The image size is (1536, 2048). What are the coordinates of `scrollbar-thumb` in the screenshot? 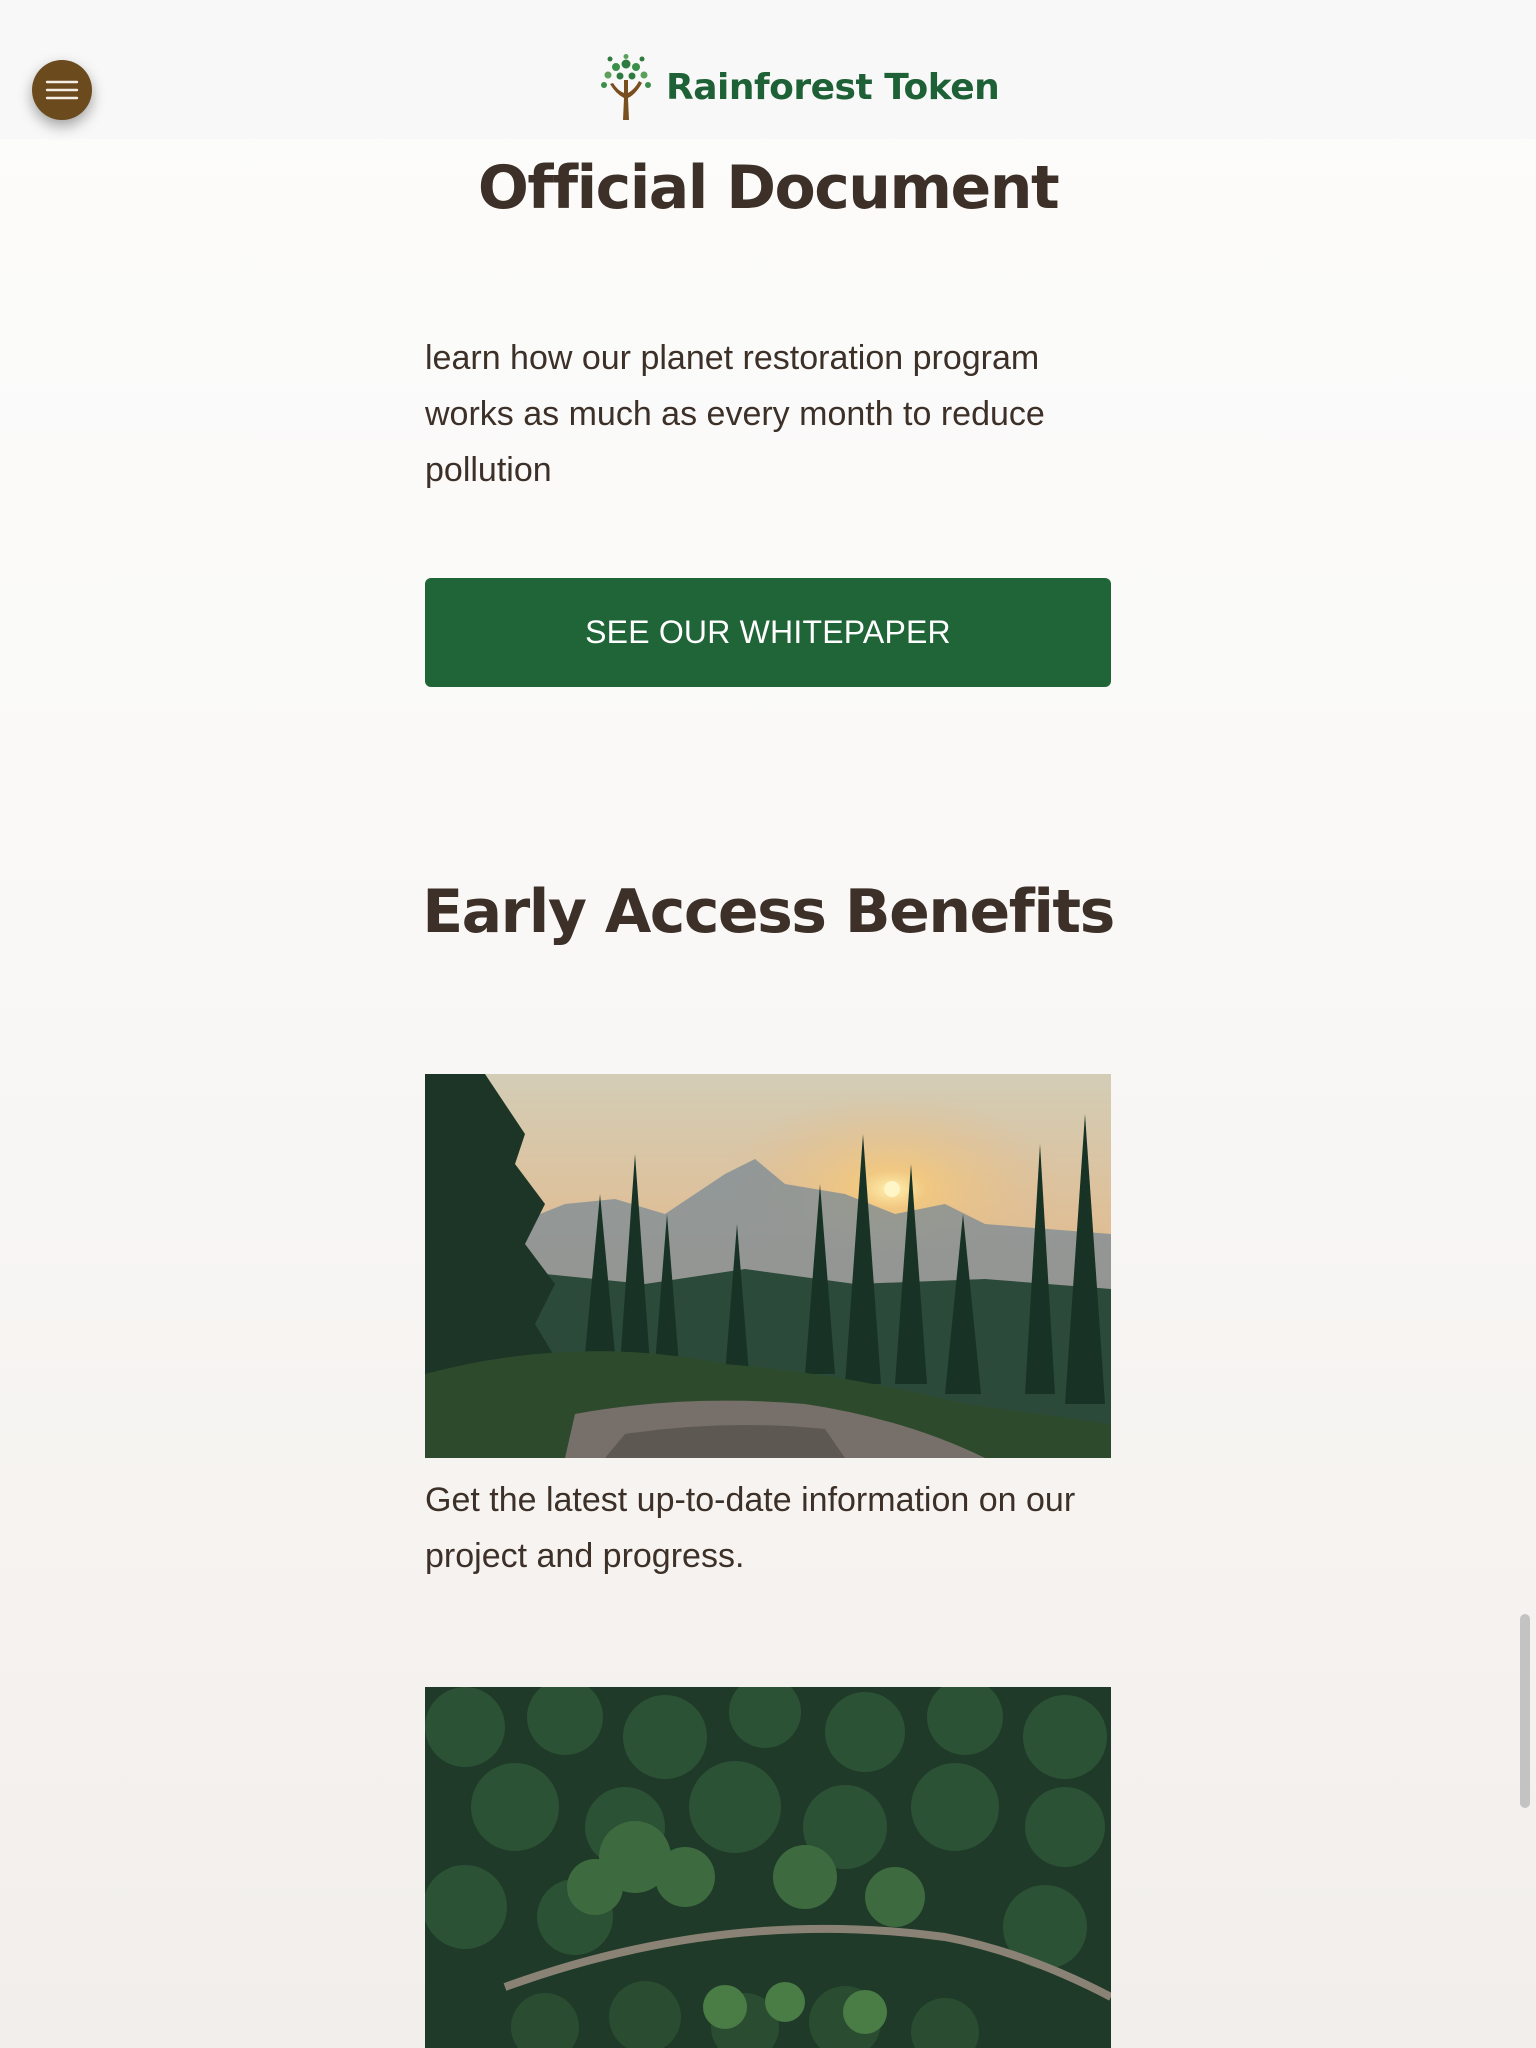 It's located at (1525, 1711).